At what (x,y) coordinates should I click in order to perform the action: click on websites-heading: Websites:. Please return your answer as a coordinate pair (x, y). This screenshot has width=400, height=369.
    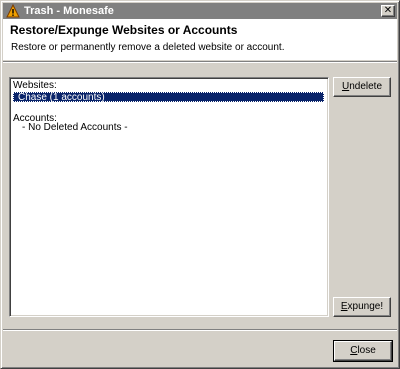
    Looking at the image, I should click on (35, 85).